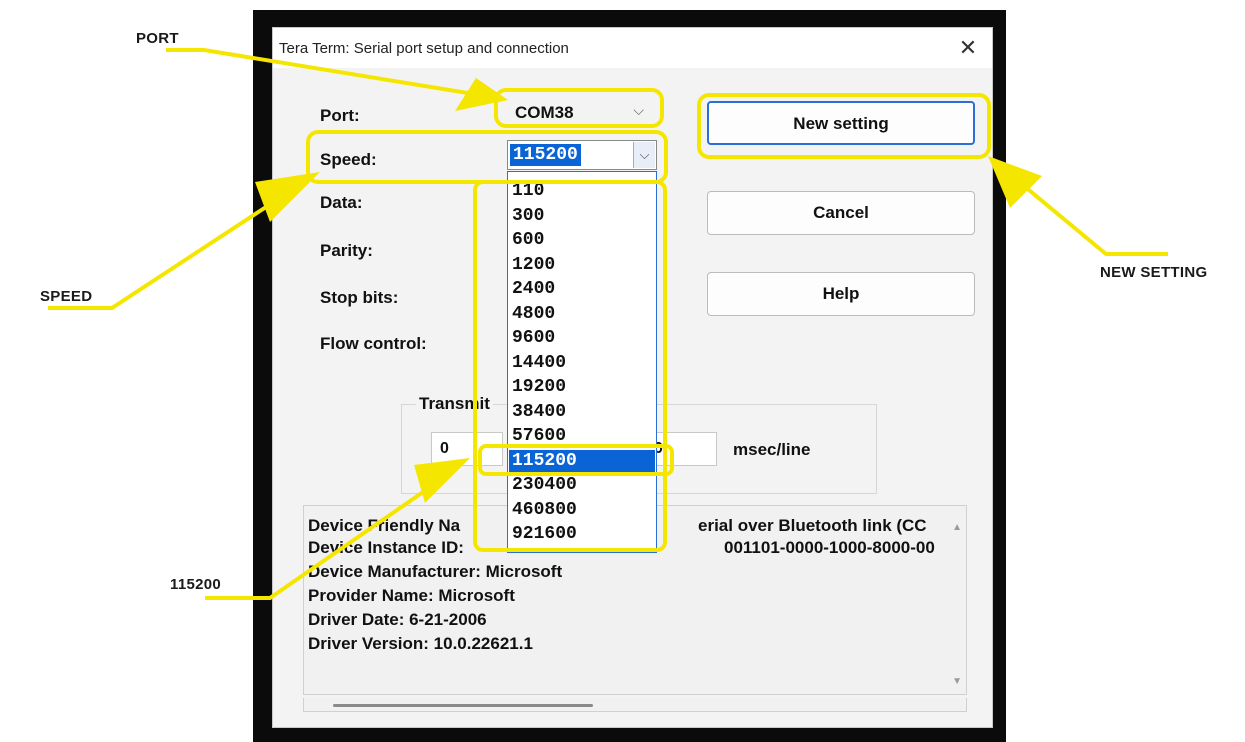  Describe the element at coordinates (346, 250) in the screenshot. I see `parity-label: Parity:` at that location.